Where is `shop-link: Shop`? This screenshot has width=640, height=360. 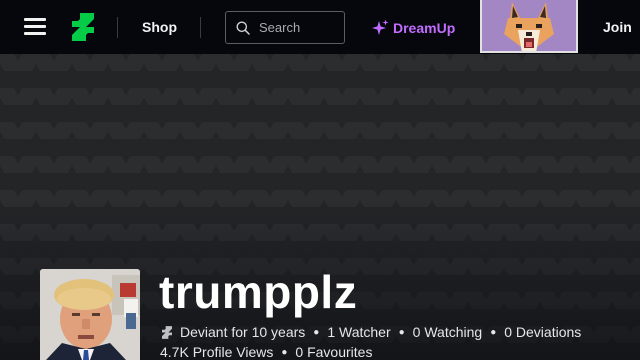
shop-link: Shop is located at coordinates (159, 28).